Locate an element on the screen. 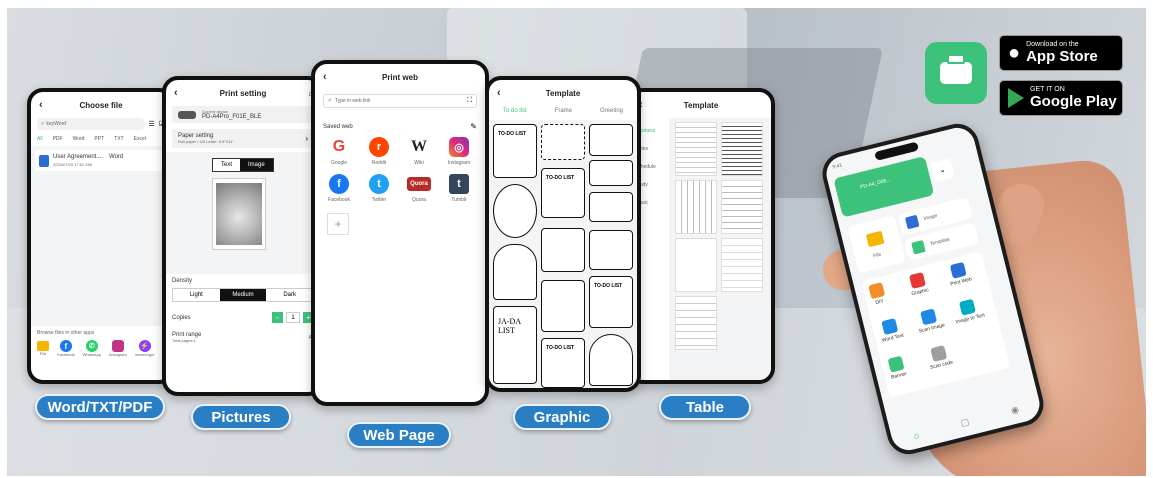  tab-txt: TXT is located at coordinates (118, 139).